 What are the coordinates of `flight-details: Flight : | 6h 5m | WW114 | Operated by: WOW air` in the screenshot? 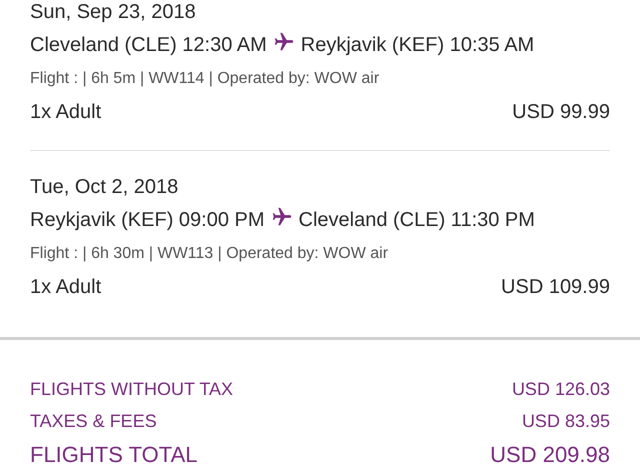 It's located at (205, 78).